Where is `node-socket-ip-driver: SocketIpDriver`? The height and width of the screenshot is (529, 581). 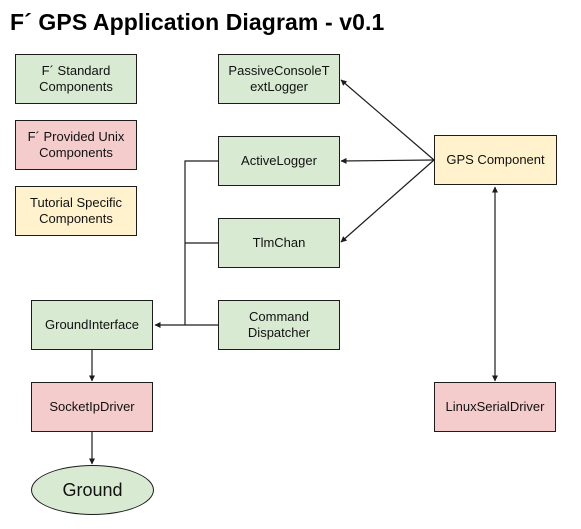
node-socket-ip-driver: SocketIpDriver is located at coordinates (92, 407).